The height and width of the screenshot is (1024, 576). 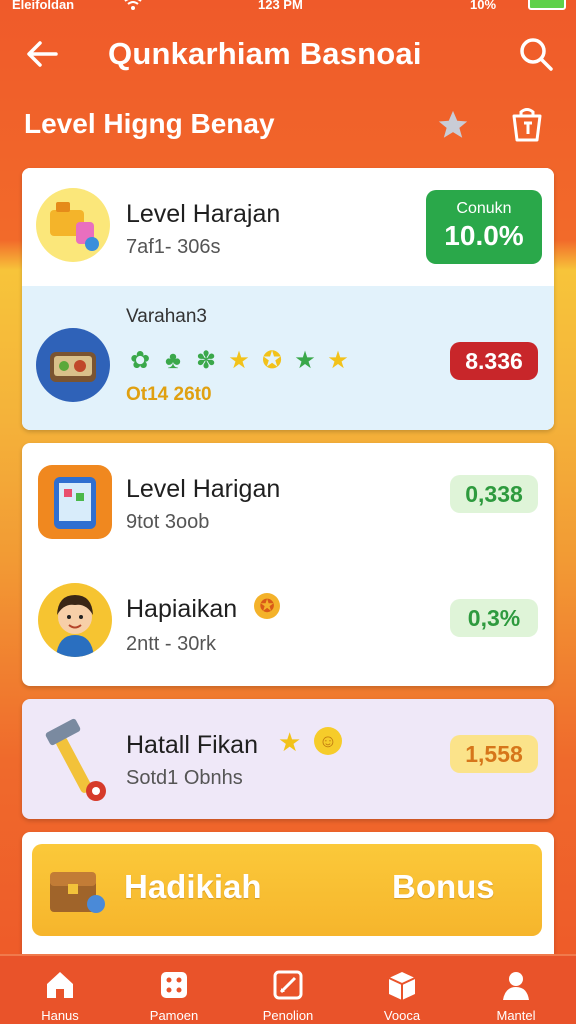 What do you see at coordinates (494, 494) in the screenshot?
I see `score-badge: 0,338` at bounding box center [494, 494].